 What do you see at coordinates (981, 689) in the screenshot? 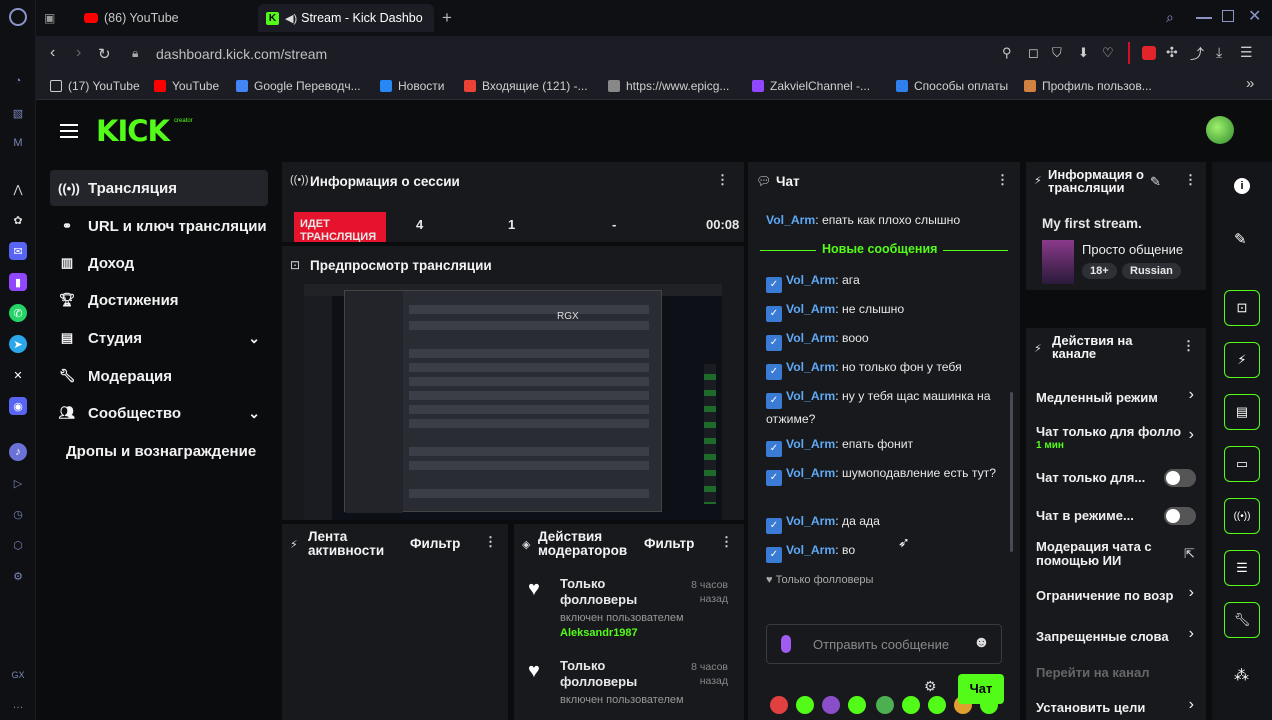
I see `chat-send-button: Чат` at bounding box center [981, 689].